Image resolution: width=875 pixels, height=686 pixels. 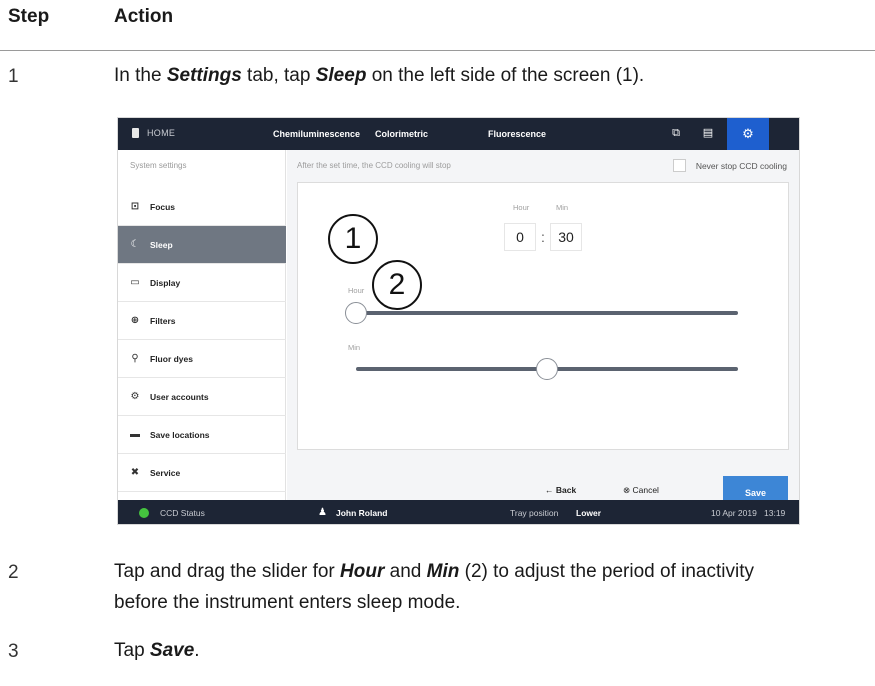 What do you see at coordinates (144, 513) in the screenshot?
I see `ccd-status-indicator-icon` at bounding box center [144, 513].